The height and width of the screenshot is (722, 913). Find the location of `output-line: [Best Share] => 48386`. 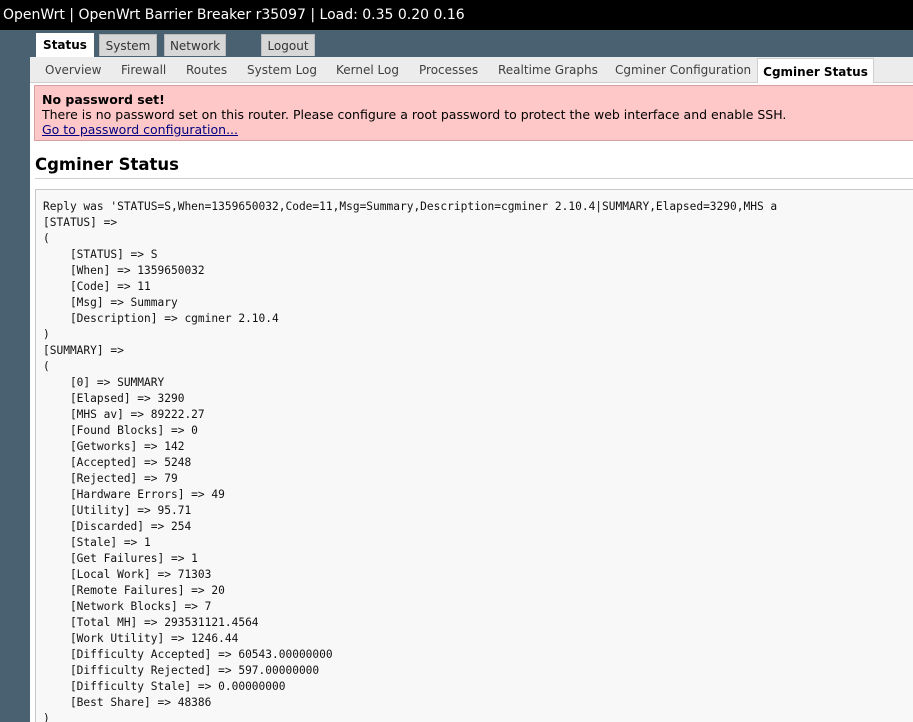

output-line: [Best Share] => 48386 is located at coordinates (127, 702).